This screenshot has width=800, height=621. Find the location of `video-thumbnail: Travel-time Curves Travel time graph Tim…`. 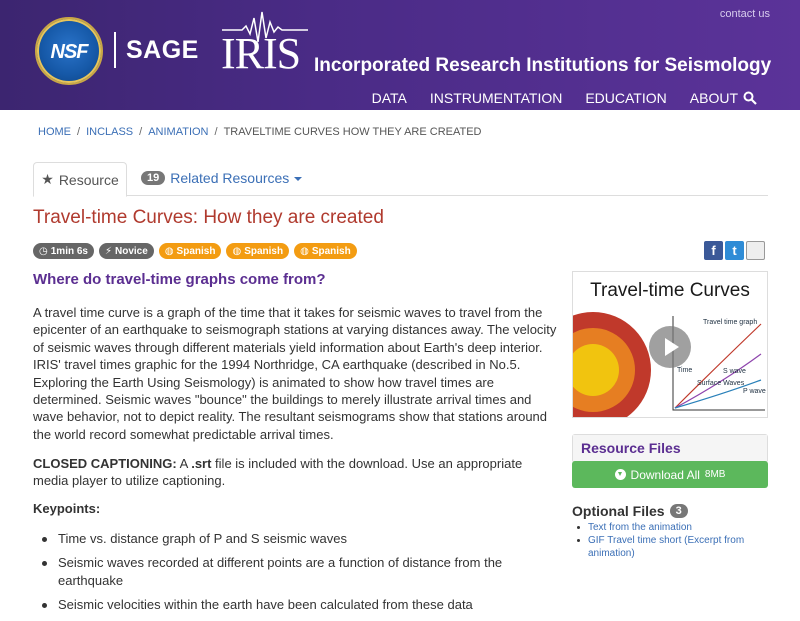

video-thumbnail: Travel-time Curves Travel time graph Tim… is located at coordinates (670, 344).